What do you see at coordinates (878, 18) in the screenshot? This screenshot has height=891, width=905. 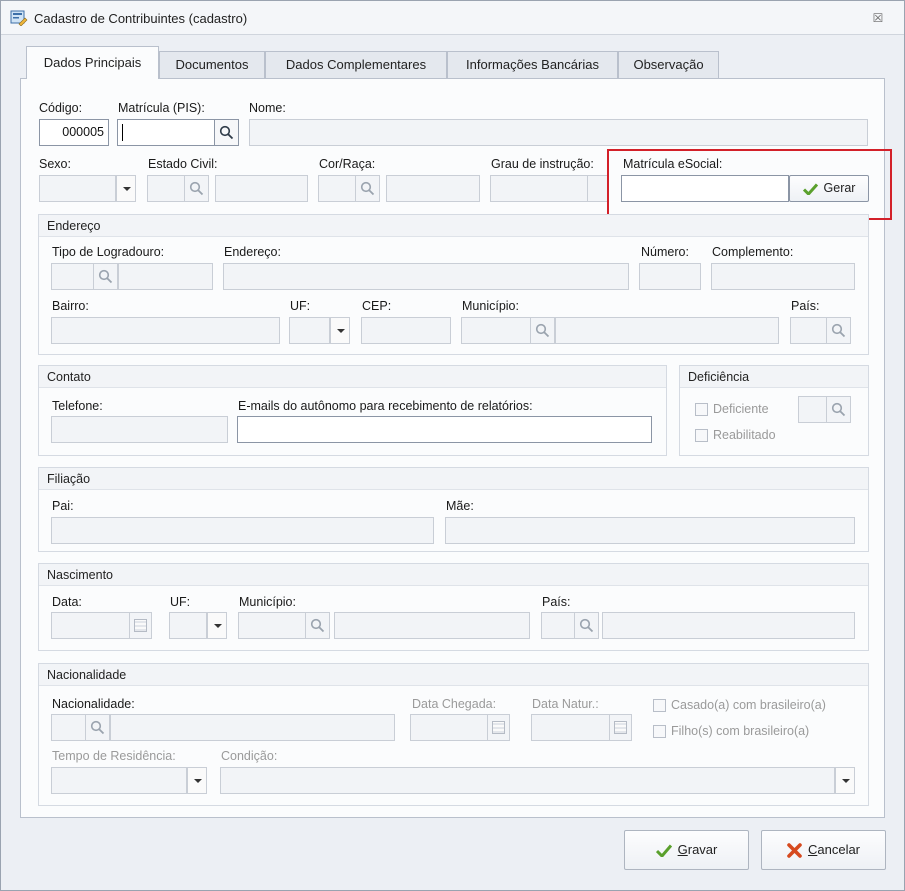 I see `close-icon: ☒` at bounding box center [878, 18].